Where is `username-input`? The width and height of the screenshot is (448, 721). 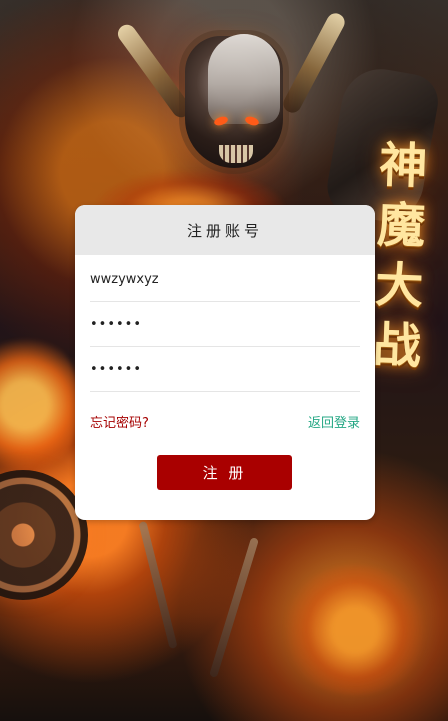
username-input is located at coordinates (225, 279).